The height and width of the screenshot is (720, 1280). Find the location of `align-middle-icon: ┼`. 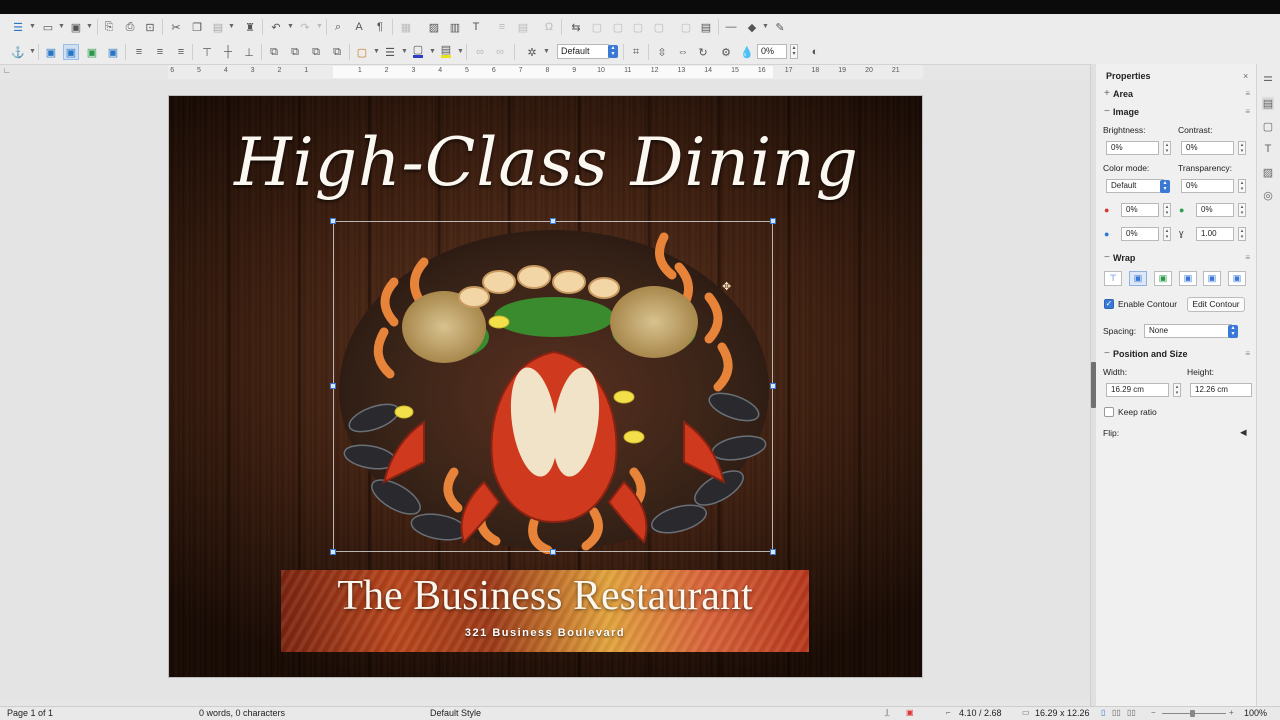

align-middle-icon: ┼ is located at coordinates (228, 52).